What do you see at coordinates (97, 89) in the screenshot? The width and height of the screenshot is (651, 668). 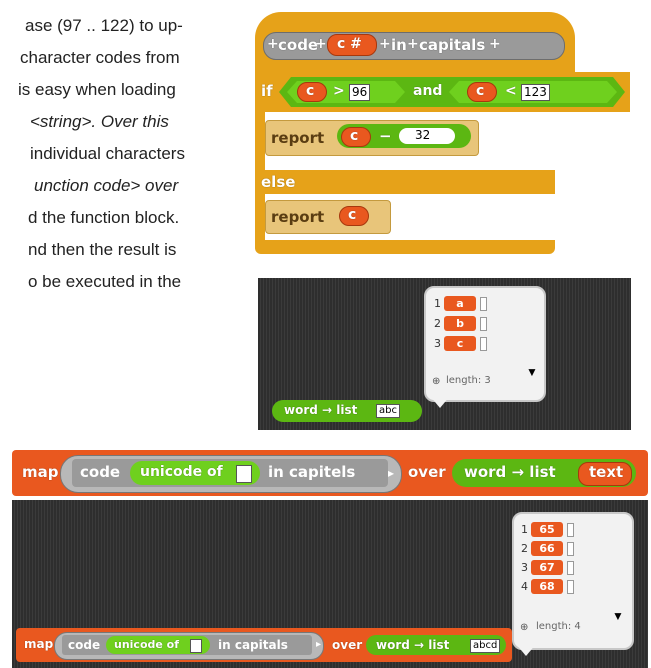 I see `paragraph-line: is easy when loading` at bounding box center [97, 89].